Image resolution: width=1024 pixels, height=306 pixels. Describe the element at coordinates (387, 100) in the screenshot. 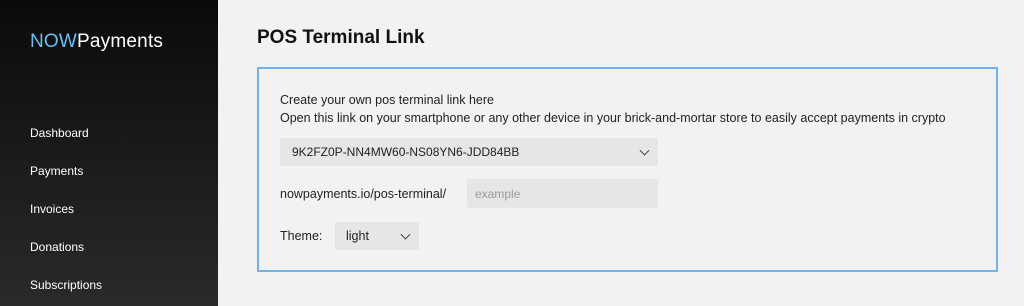

I see `description-line-1: Create your own pos terminal link here` at that location.